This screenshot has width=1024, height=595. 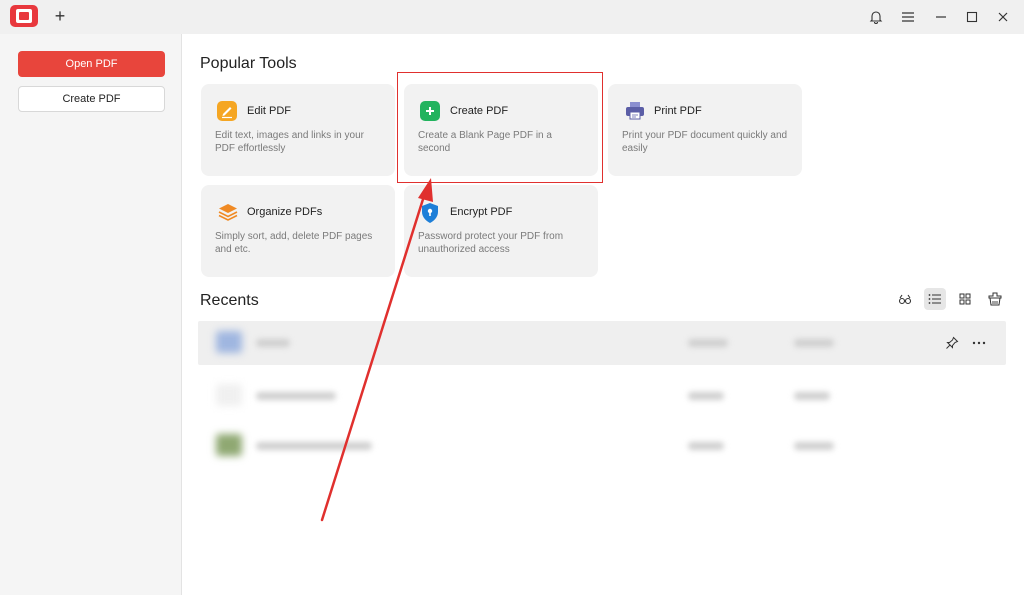 I want to click on annotation-arrow, so click(x=376, y=350).